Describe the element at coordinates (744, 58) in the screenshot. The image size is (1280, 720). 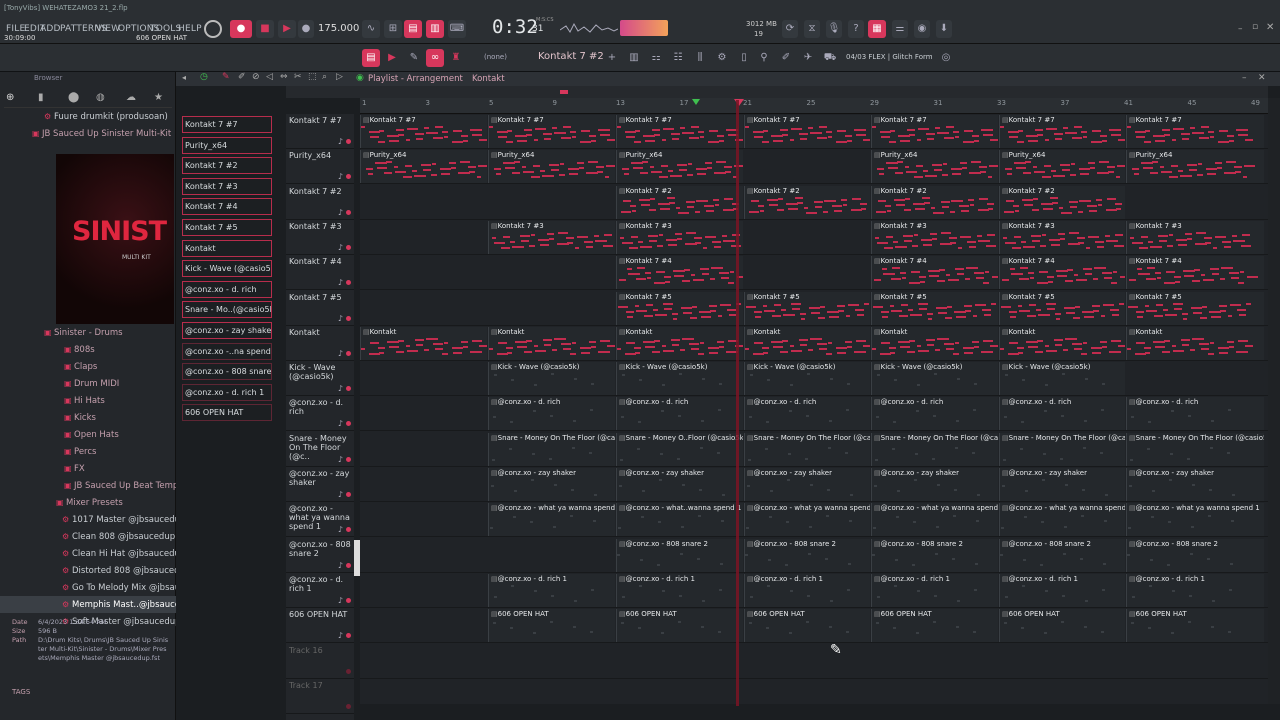
I see `file-icon: ▯` at that location.